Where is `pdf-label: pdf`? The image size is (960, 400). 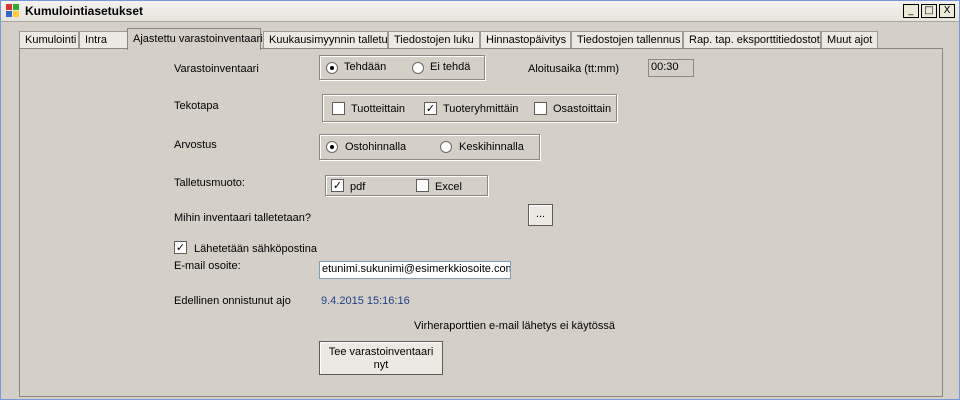 pdf-label: pdf is located at coordinates (358, 187).